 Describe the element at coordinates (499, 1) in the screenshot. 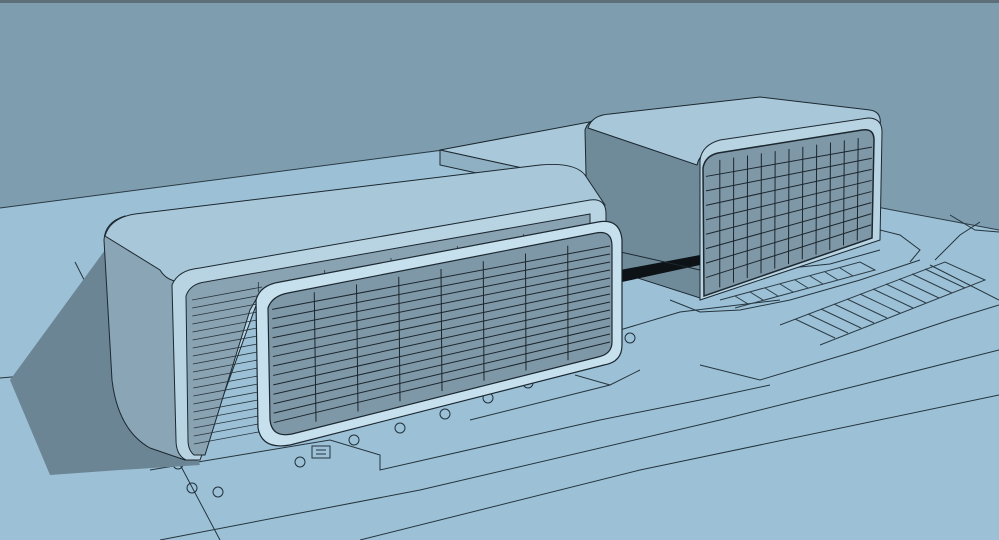

I see `viewport-top-border` at that location.